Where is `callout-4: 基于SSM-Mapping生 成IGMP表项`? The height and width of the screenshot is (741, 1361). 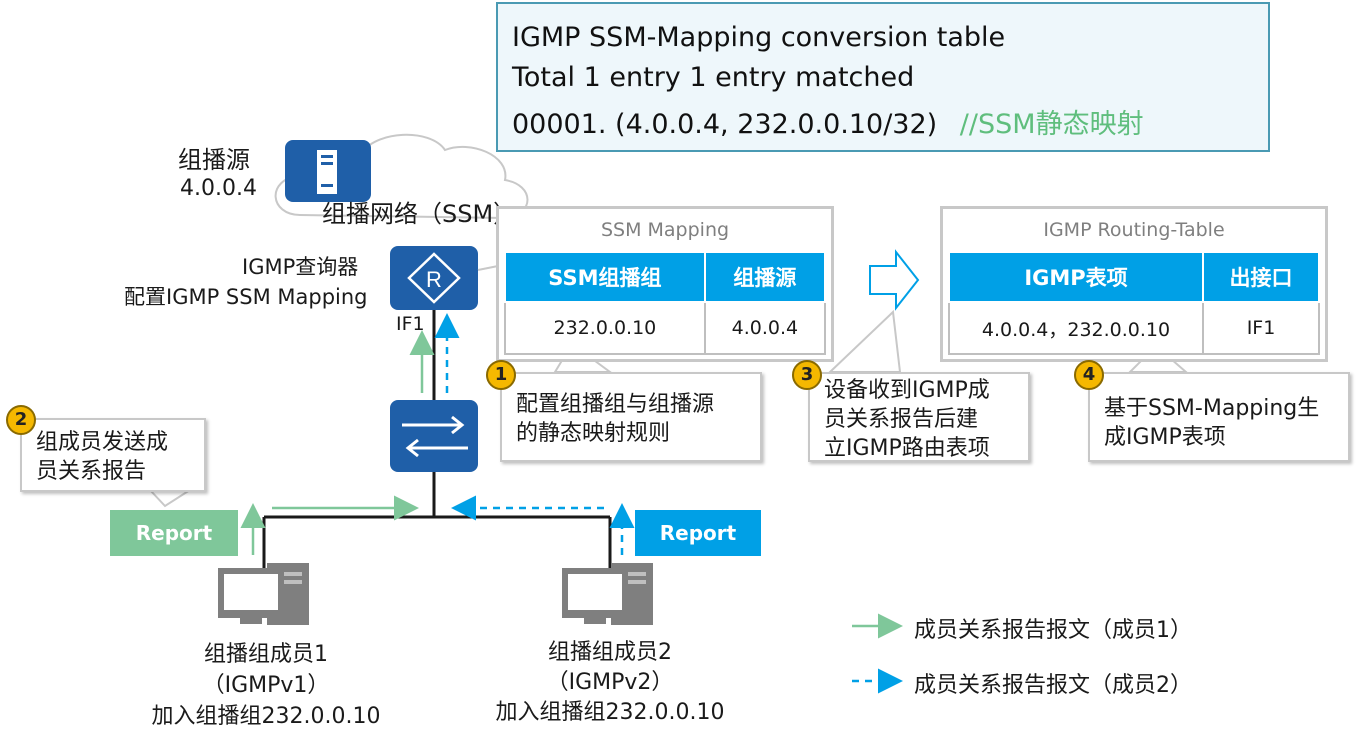
callout-4: 基于SSM-Mapping生 成IGMP表项 is located at coordinates (1219, 417).